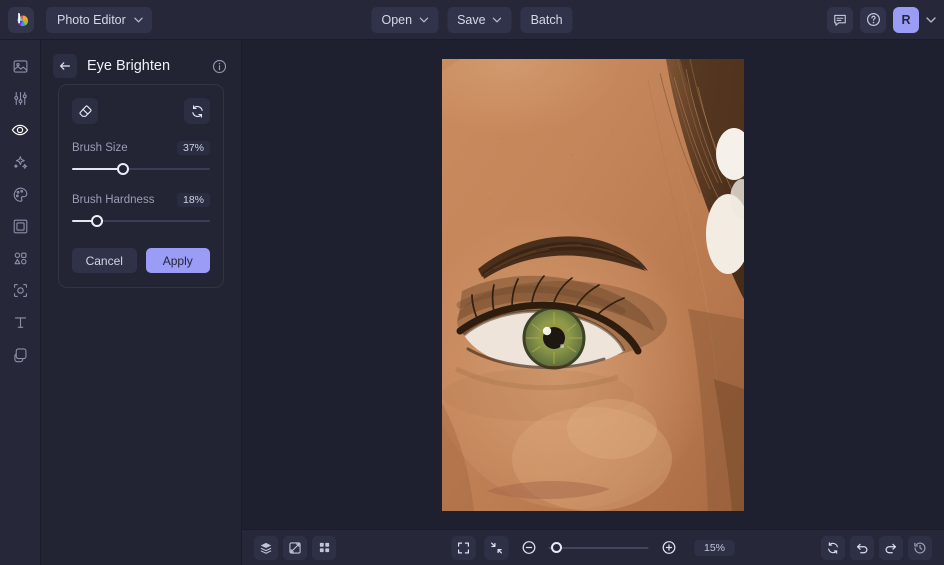 Image resolution: width=944 pixels, height=565 pixels. I want to click on shrink-to-fit-icon, so click(496, 547).